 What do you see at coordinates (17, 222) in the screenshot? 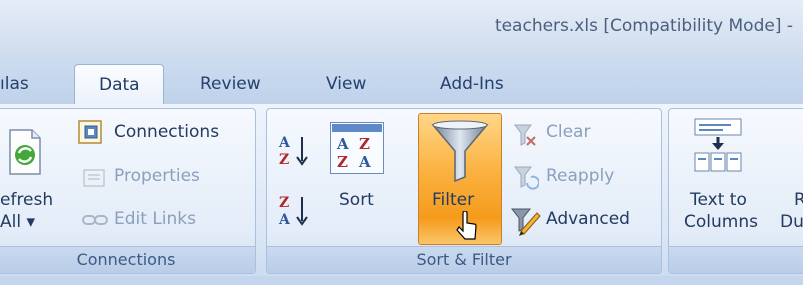
I see `refresh-all-label-2: All ▾` at bounding box center [17, 222].